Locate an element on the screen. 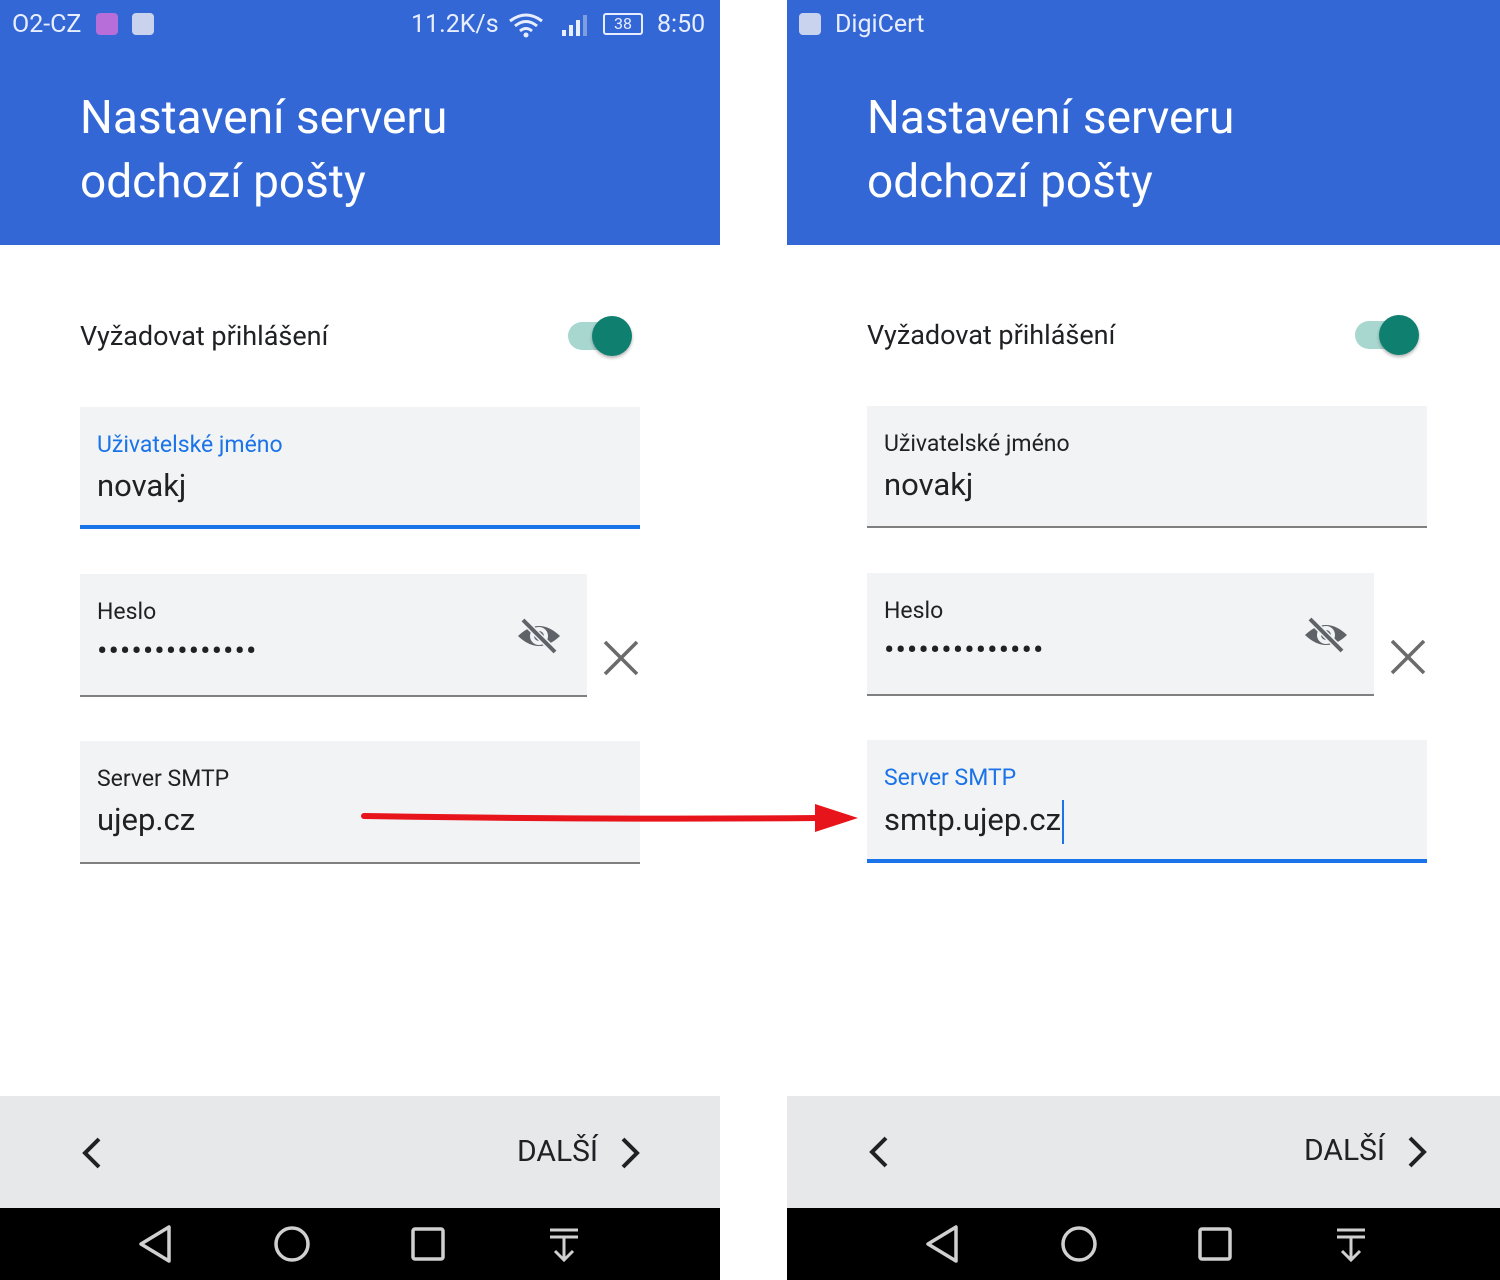 The image size is (1500, 1280). status-bar: O2-CZ 11.2K/s 38 8:50 is located at coordinates (360, 25).